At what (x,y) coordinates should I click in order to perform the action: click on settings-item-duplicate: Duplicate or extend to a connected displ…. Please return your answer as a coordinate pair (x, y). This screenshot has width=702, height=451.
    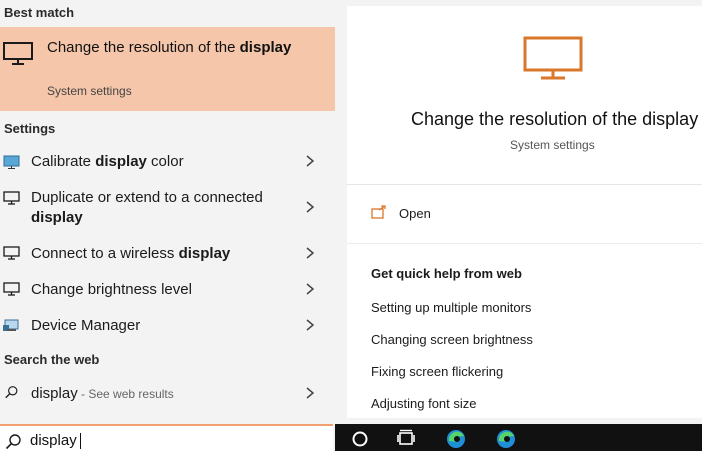
    Looking at the image, I should click on (167, 206).